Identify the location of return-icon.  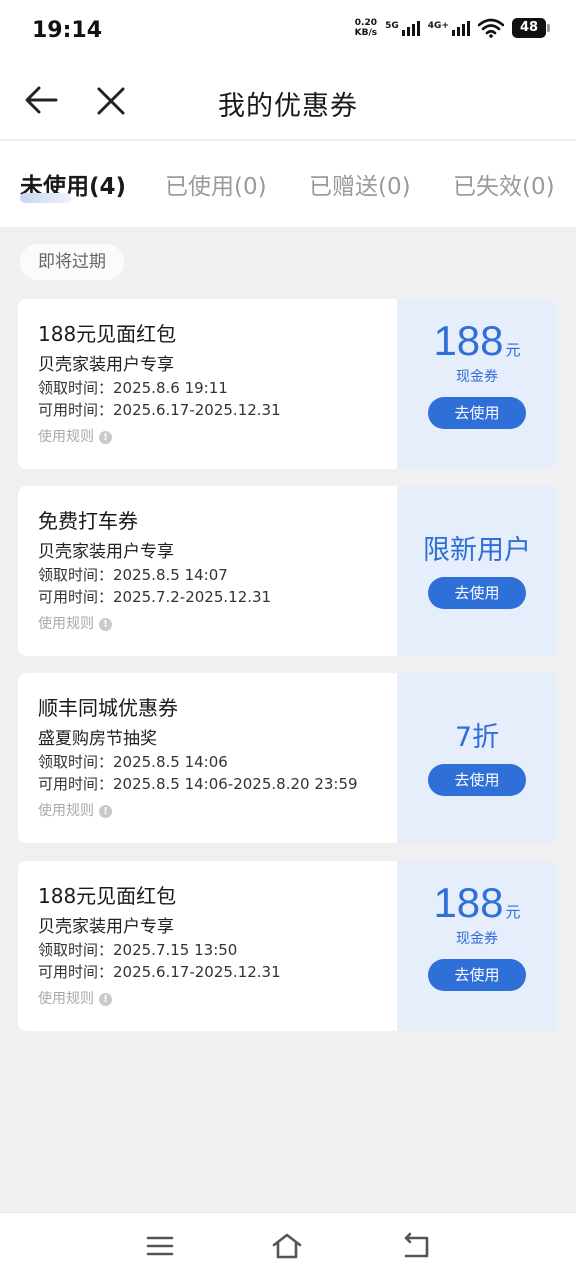
(416, 1246).